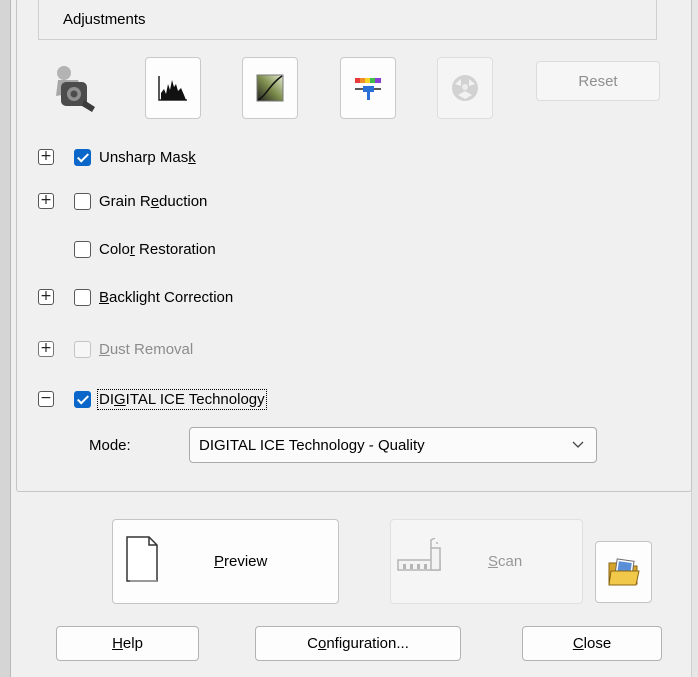  I want to click on color-restoration-checkbox, so click(82, 249).